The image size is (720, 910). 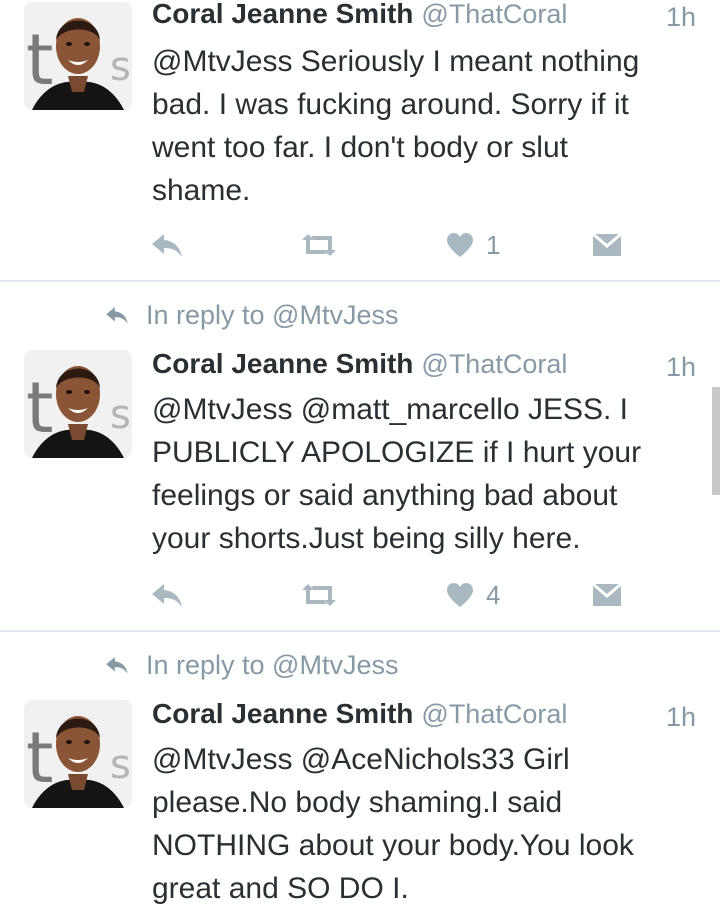 I want to click on like-button: 4, so click(x=473, y=595).